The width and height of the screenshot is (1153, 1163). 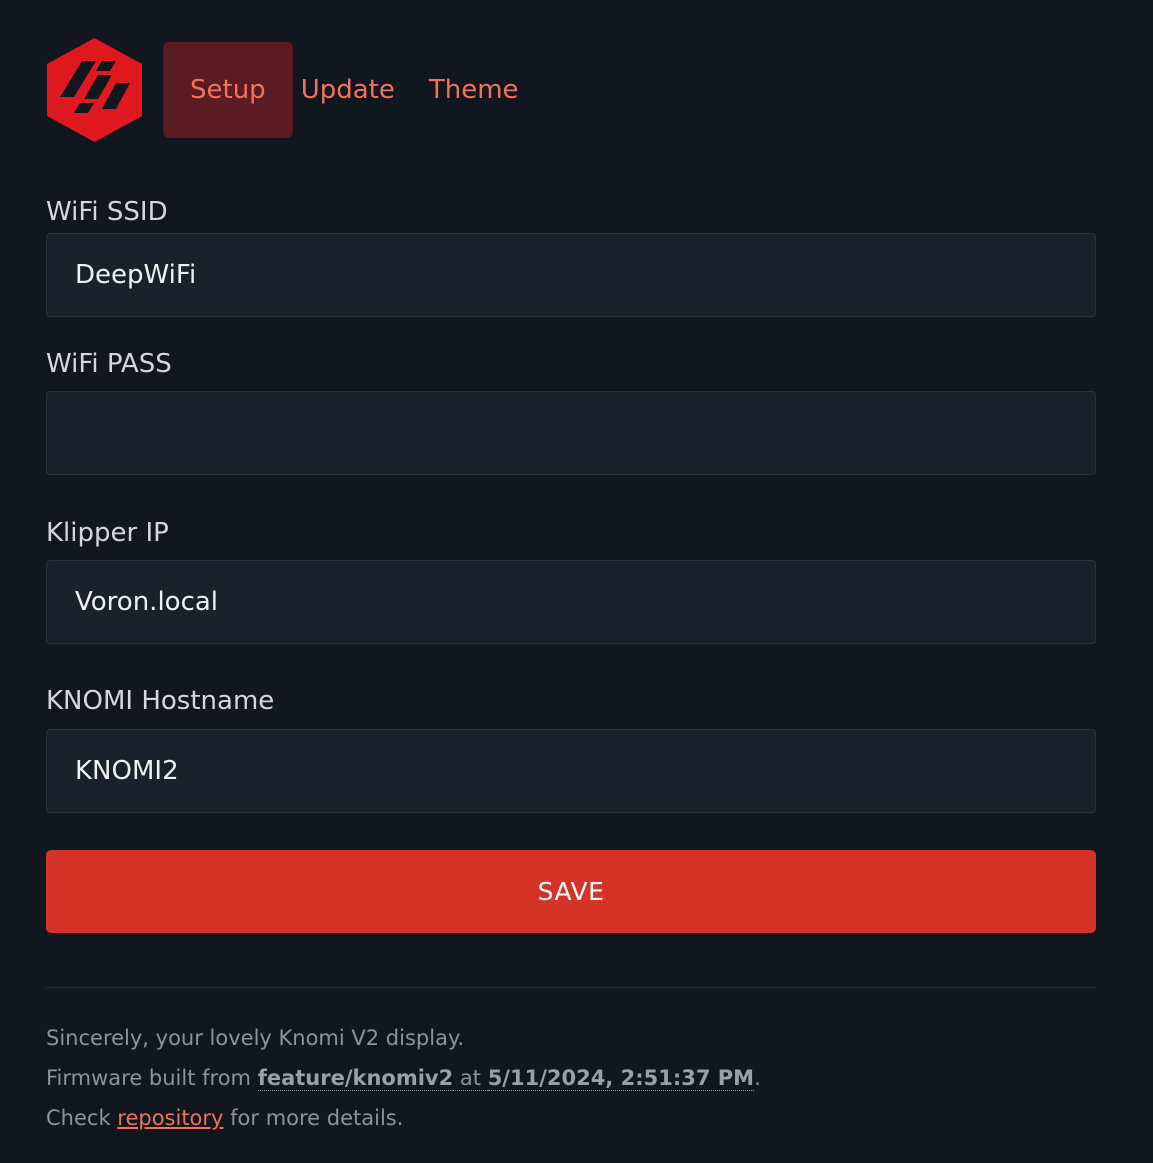 What do you see at coordinates (82, 1118) in the screenshot?
I see `repo-prefix: Check` at bounding box center [82, 1118].